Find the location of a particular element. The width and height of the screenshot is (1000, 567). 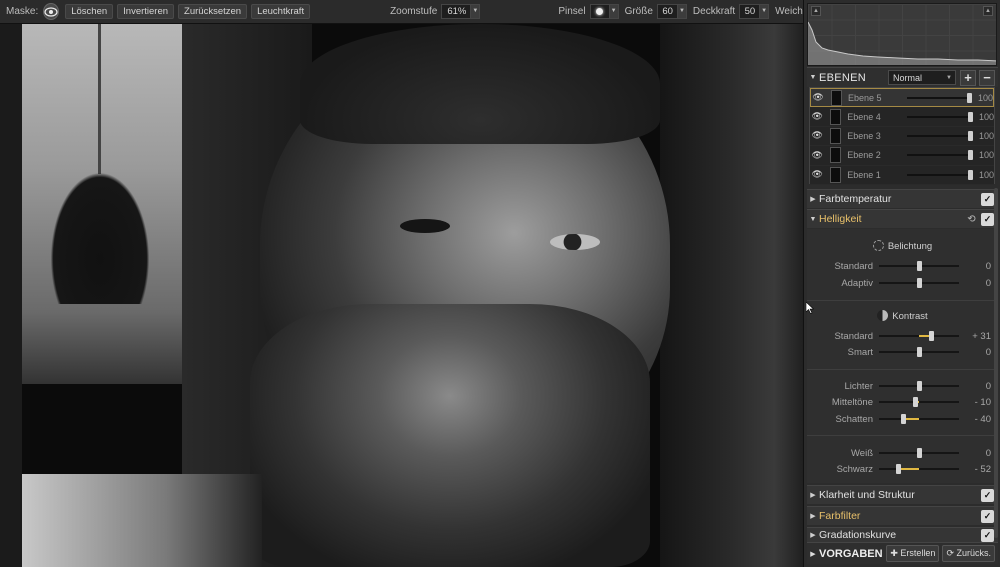

reset-preset-label: Zurücks. is located at coordinates (973, 553).